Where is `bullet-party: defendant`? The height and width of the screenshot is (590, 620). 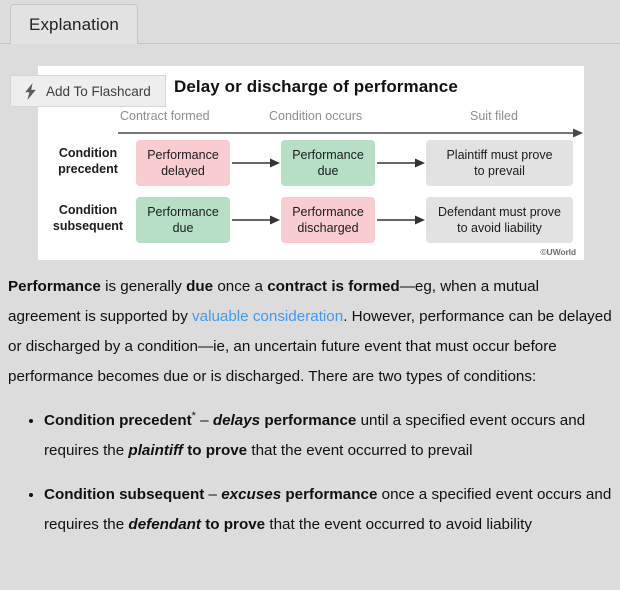
bullet-party: defendant is located at coordinates (164, 524).